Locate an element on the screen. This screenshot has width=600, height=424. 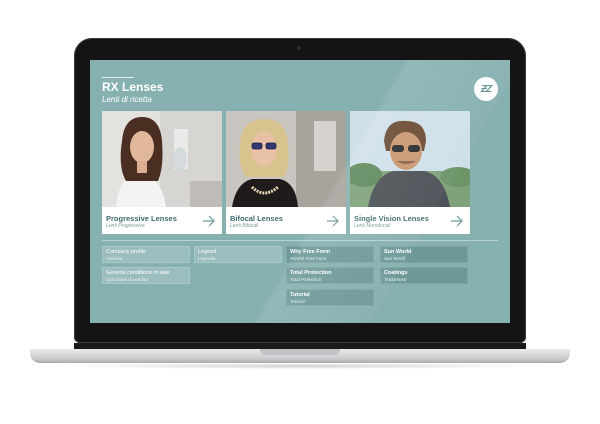
card-bifocal-lenses: Bifocal Lenses Lenti Bifocali is located at coordinates (286, 172).